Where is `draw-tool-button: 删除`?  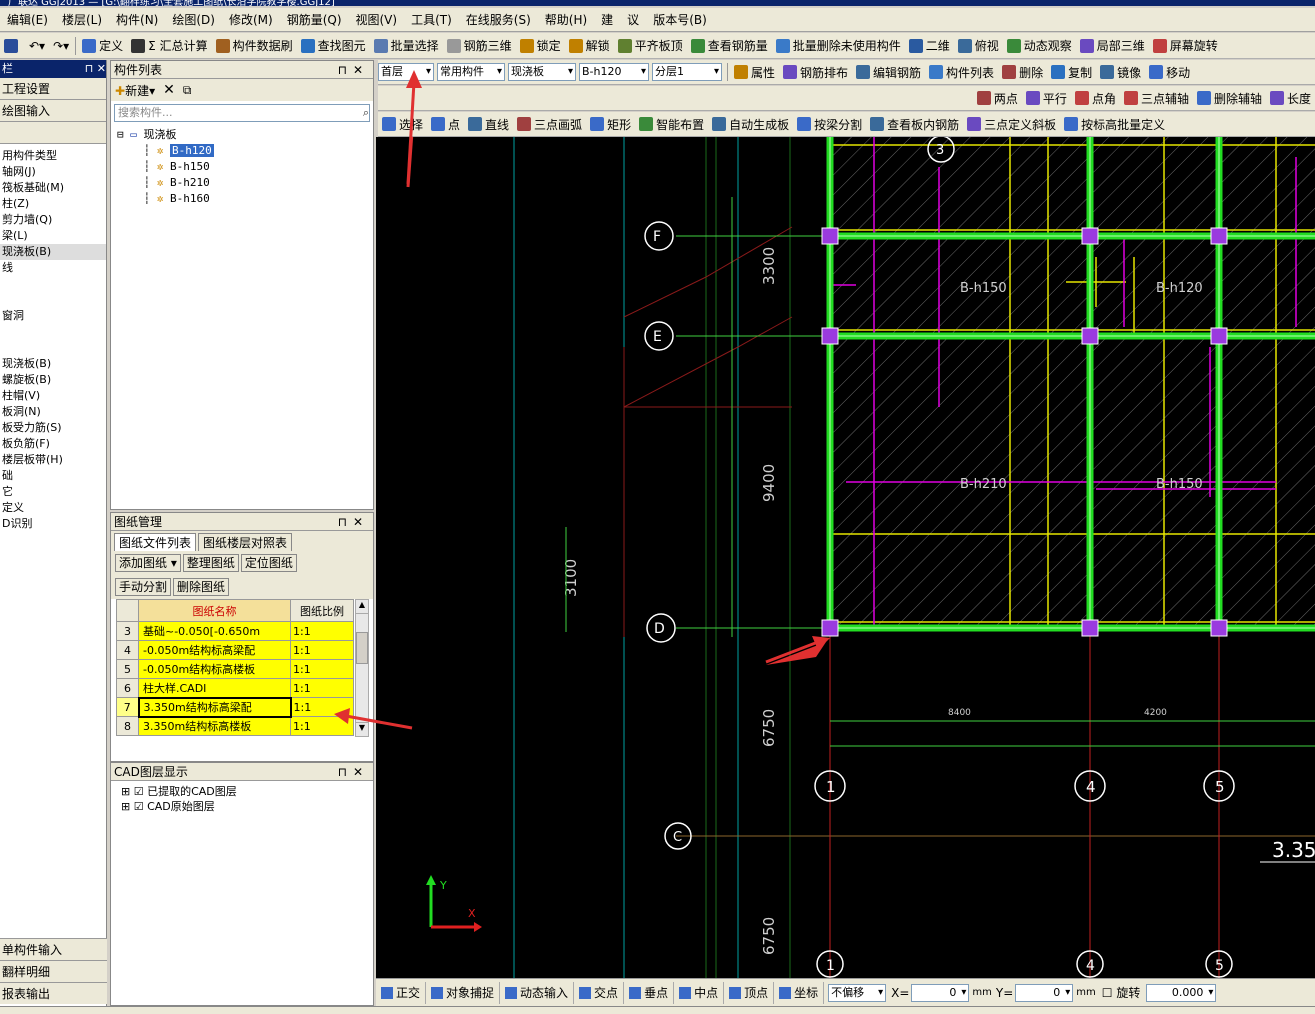
draw-tool-button: 删除 is located at coordinates (1022, 72).